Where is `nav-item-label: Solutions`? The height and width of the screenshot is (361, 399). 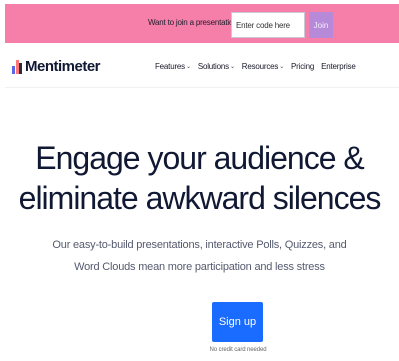 nav-item-label: Solutions is located at coordinates (213, 66).